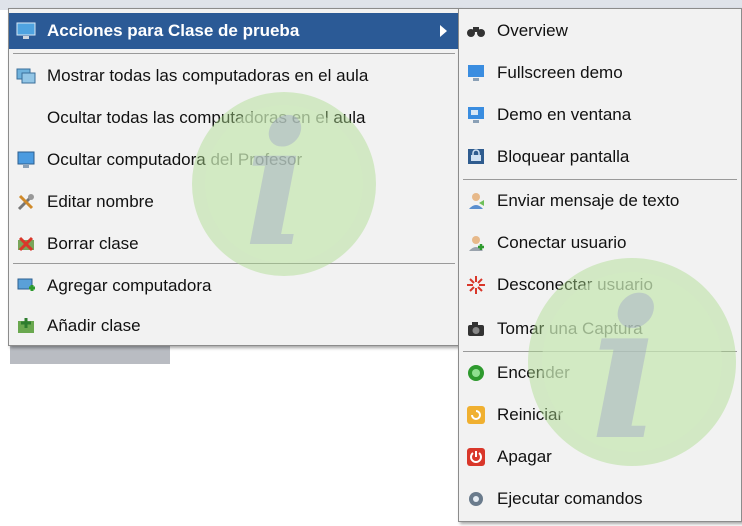 Image resolution: width=742 pixels, height=526 pixels. I want to click on menu-item-label: Demo en ventana, so click(564, 114).